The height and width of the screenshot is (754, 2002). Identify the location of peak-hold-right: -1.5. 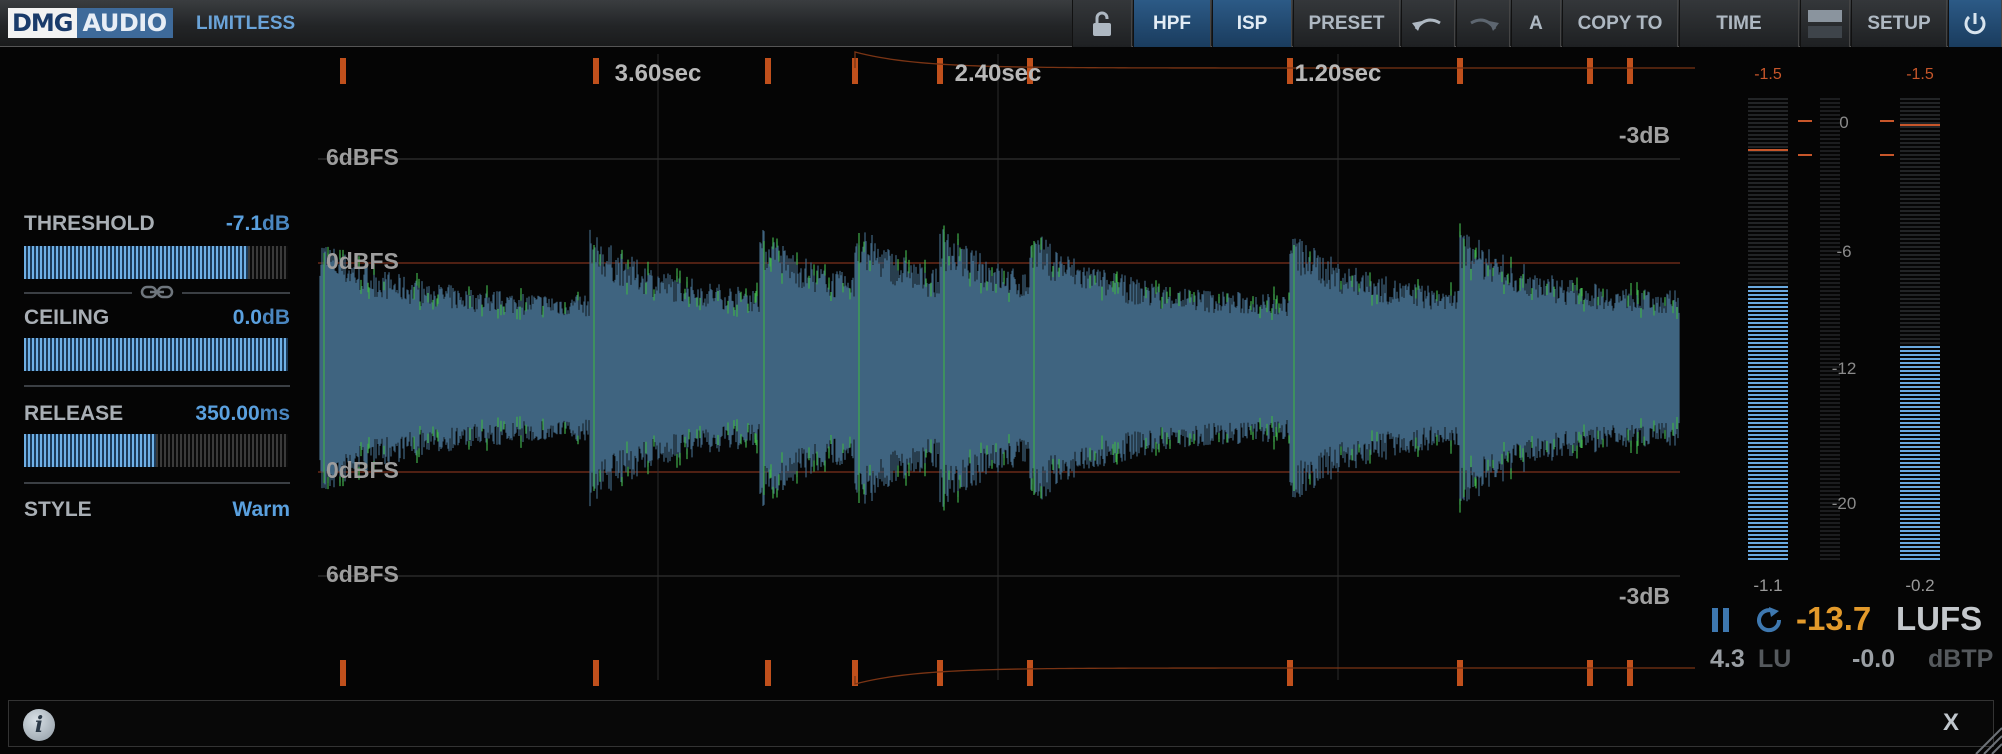
(1920, 74).